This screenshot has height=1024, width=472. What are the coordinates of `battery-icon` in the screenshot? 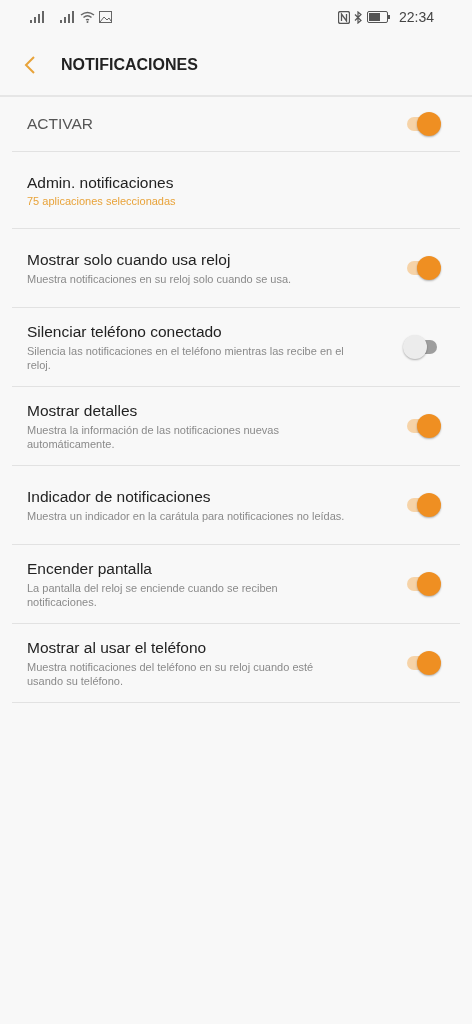 It's located at (378, 17).